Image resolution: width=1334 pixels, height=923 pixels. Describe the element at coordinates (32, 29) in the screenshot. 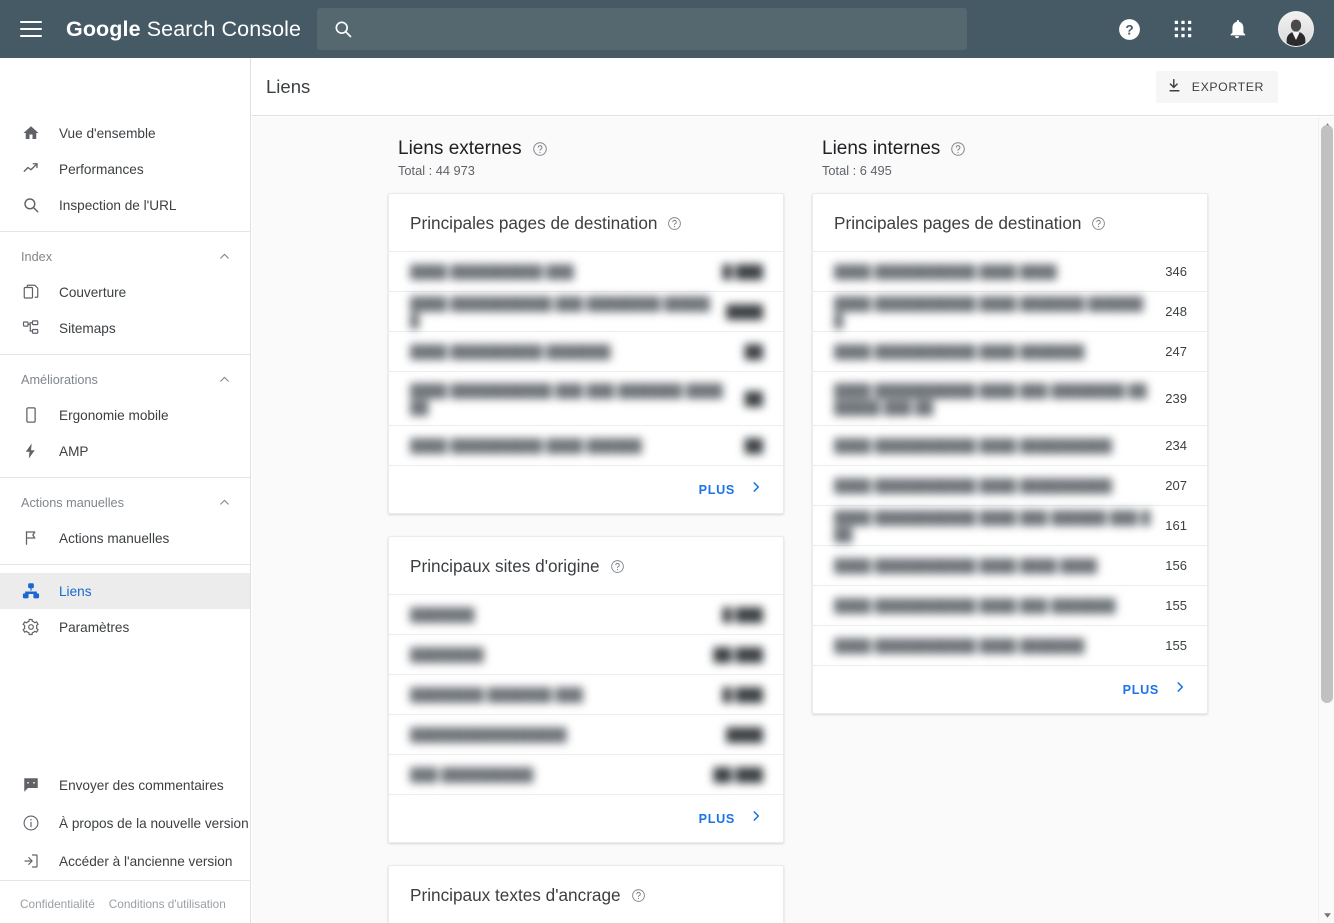

I see `hamburger-menu-icon` at that location.